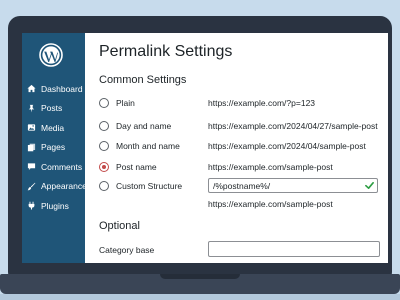 This screenshot has height=300, width=400. I want to click on option-custom-structure: Custom Structure, so click(140, 186).